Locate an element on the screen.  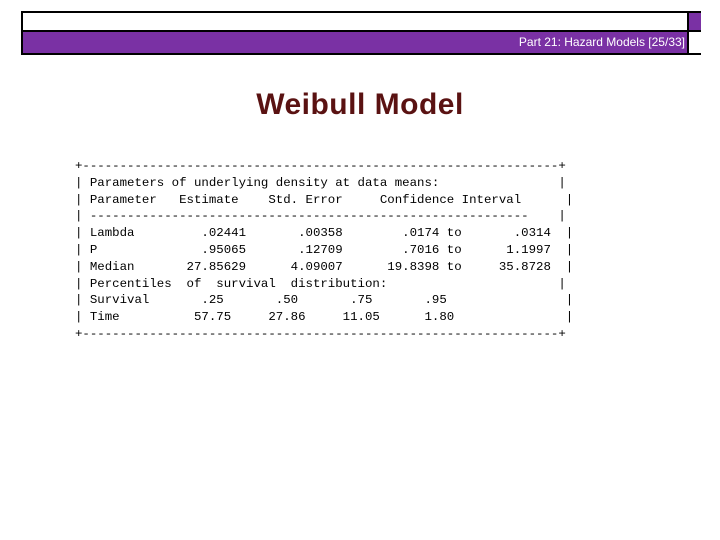
output-line: | P .95065 .12709 .7016 to 1.1997 | is located at coordinates (324, 249).